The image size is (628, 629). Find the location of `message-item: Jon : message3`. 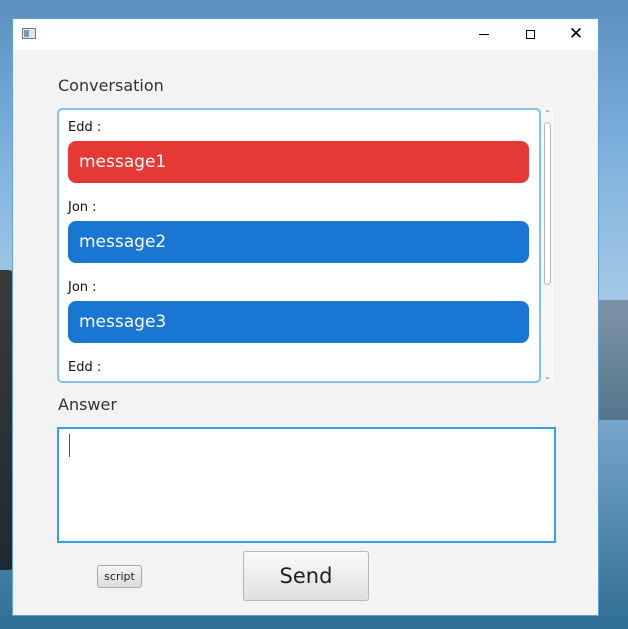

message-item: Jon : message3 is located at coordinates (298, 311).